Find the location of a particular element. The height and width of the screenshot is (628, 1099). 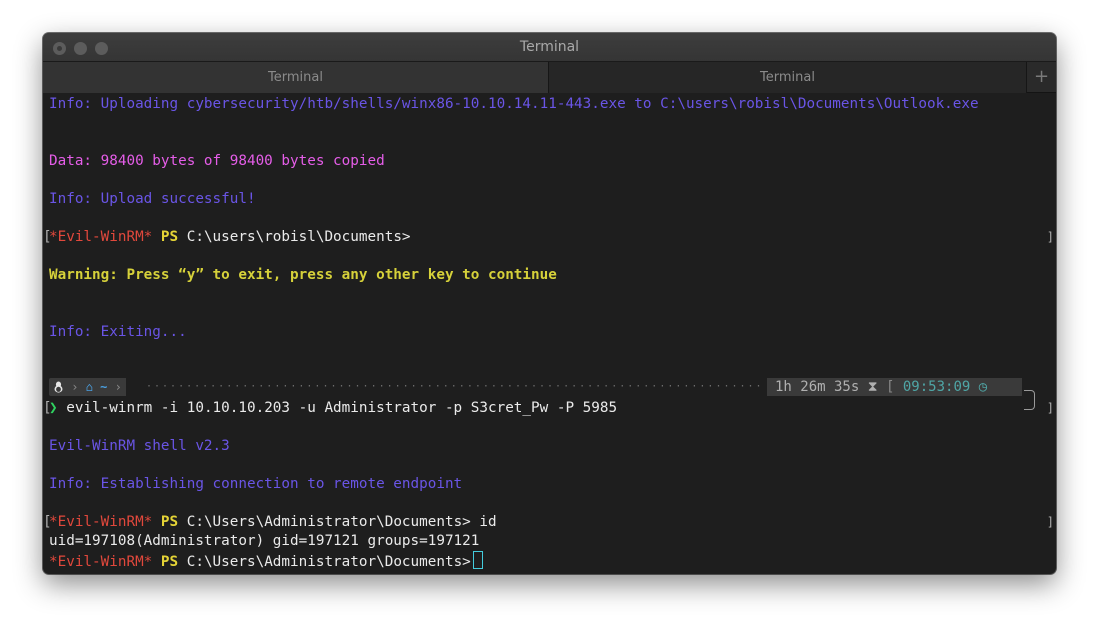

prompt-path-2: C:\Users\Administrator\Documents> is located at coordinates (328, 522).